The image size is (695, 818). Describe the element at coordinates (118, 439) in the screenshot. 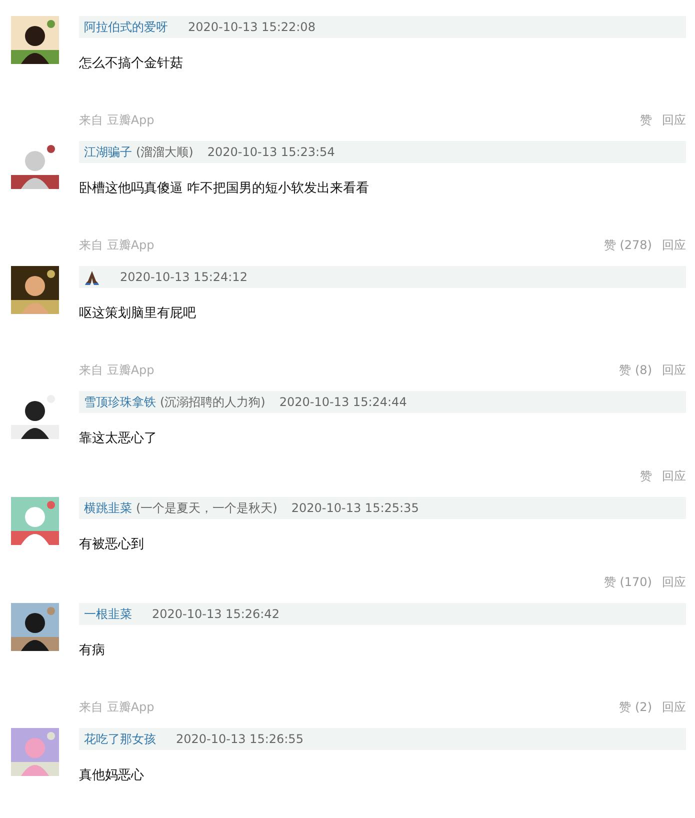

I see `comment-text: 靠这太恶心了` at that location.